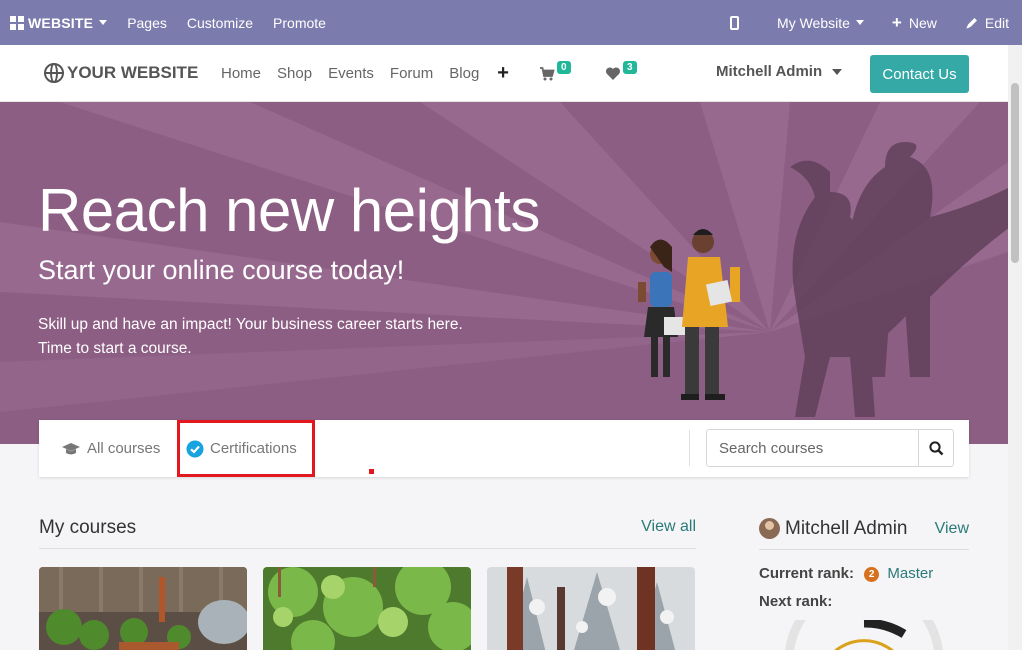 This screenshot has height=650, width=1022. I want to click on current-rank-name: Master, so click(910, 573).